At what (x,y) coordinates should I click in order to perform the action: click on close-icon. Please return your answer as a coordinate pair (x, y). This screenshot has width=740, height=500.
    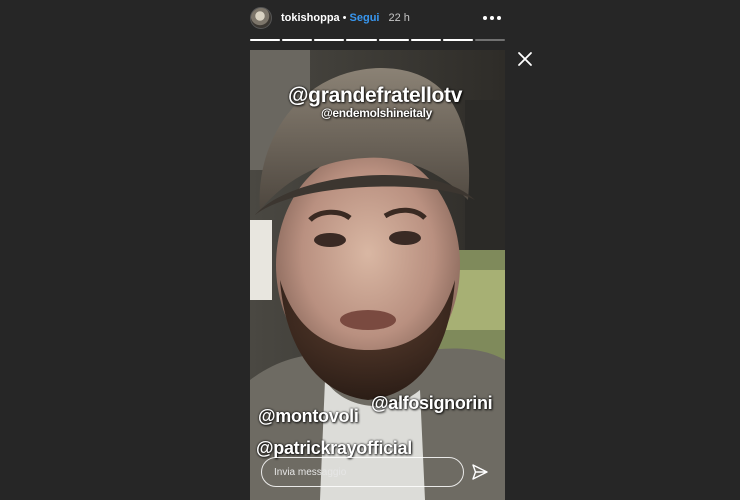
    Looking at the image, I should click on (525, 59).